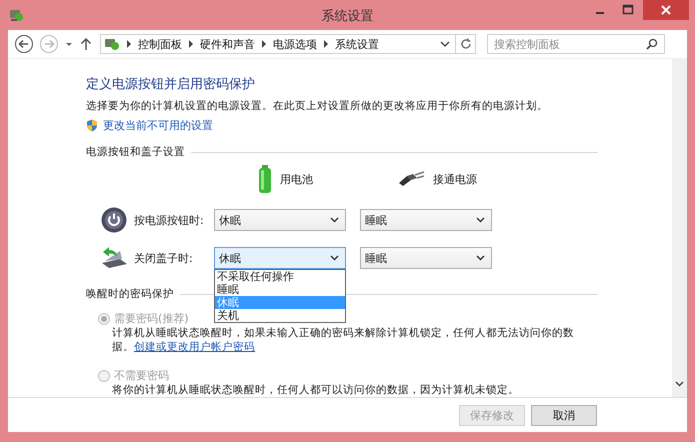 This screenshot has height=442, width=695. Describe the element at coordinates (280, 220) in the screenshot. I see `dropdown: 休眠` at that location.